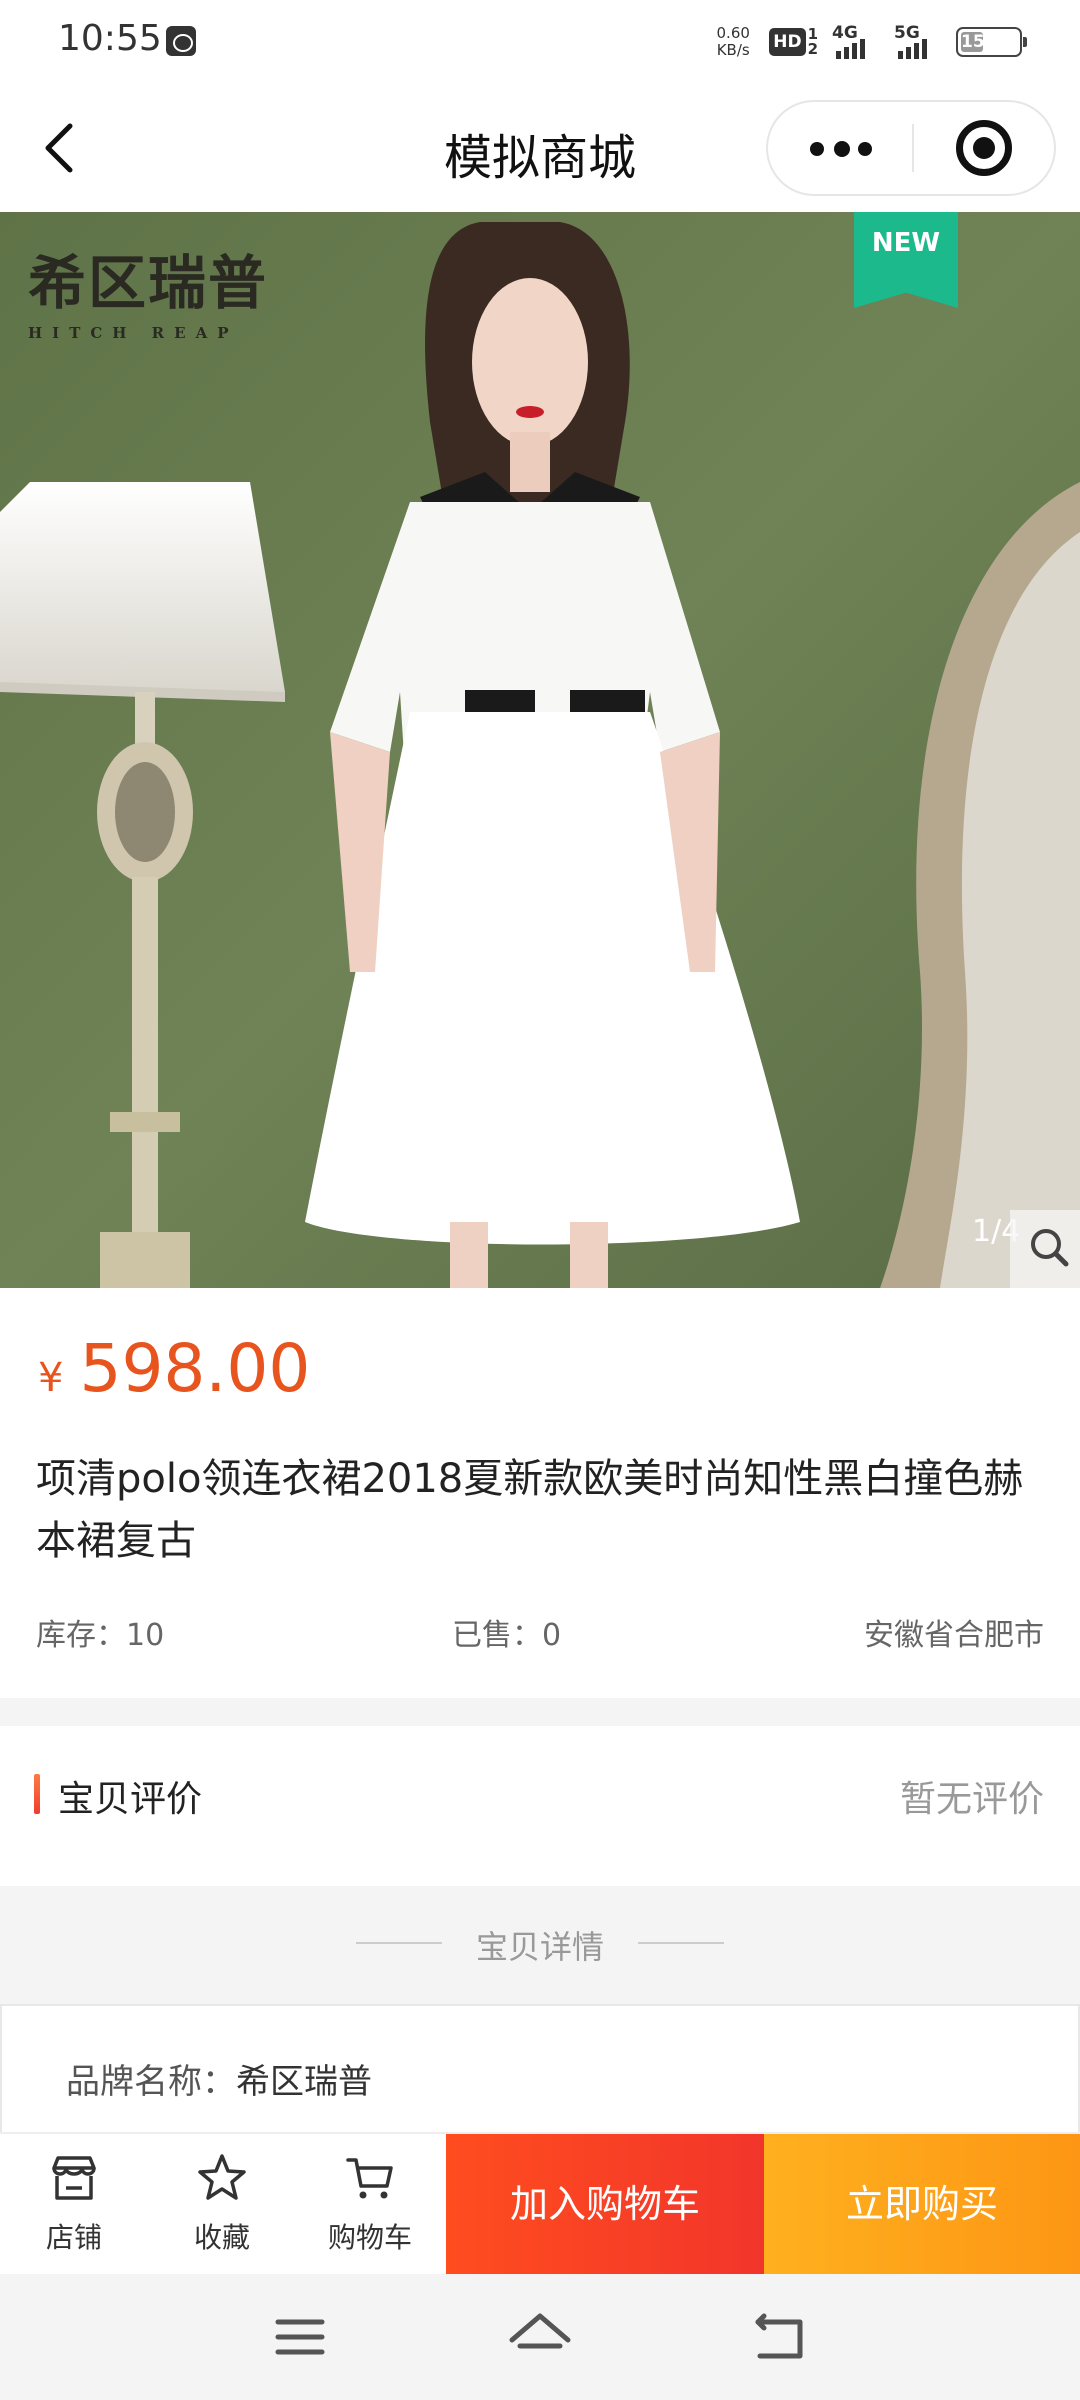 This screenshot has width=1080, height=2400. What do you see at coordinates (148, 283) in the screenshot?
I see `brand-logo-cn: 希区瑞普` at bounding box center [148, 283].